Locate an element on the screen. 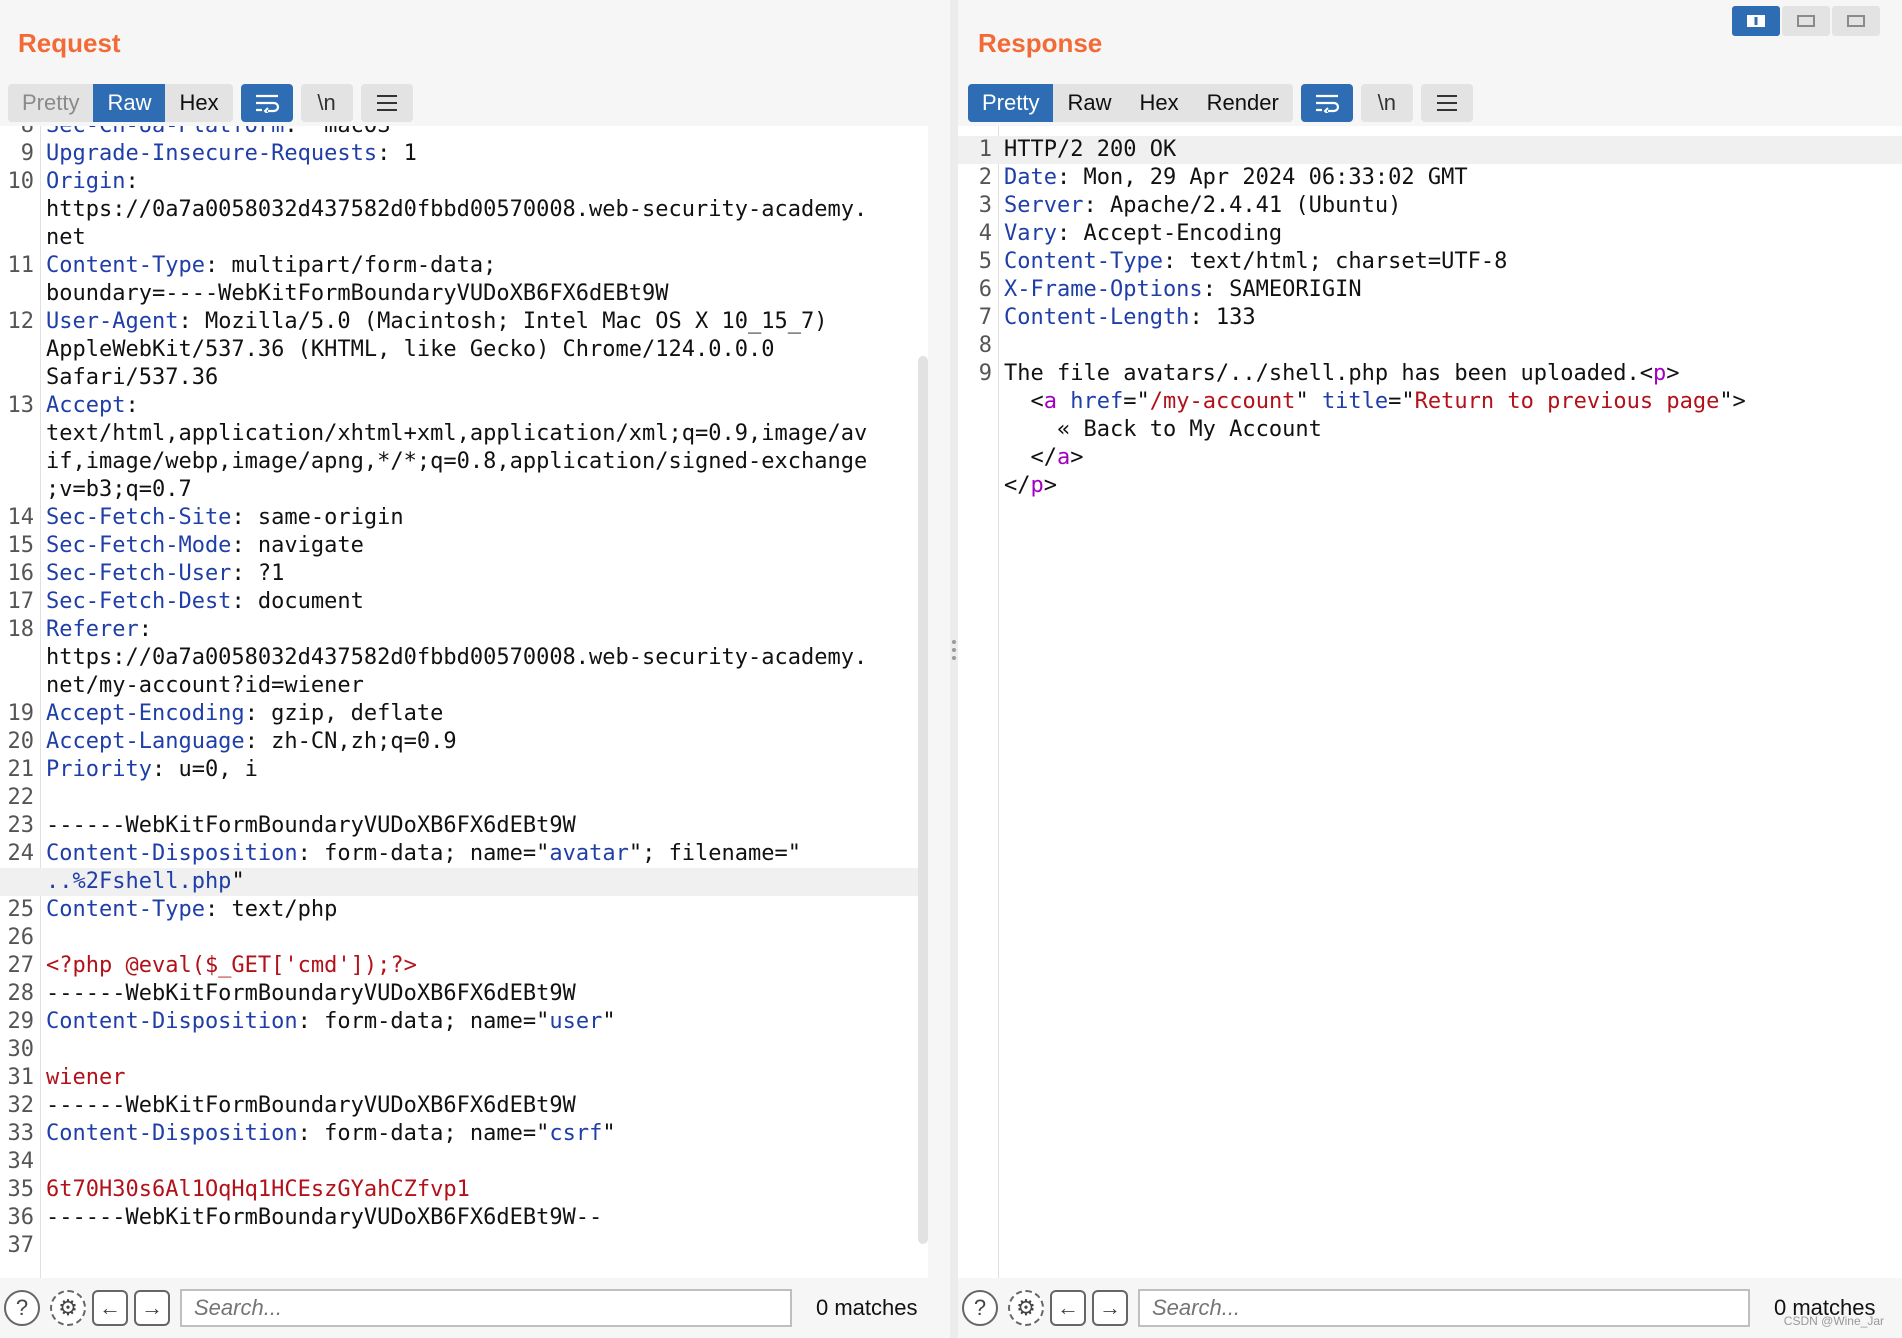 The image size is (1902, 1338). code-line: 2 Date: Mon, 29 Apr 2024 06:33:02 GMT is located at coordinates (1430, 178).